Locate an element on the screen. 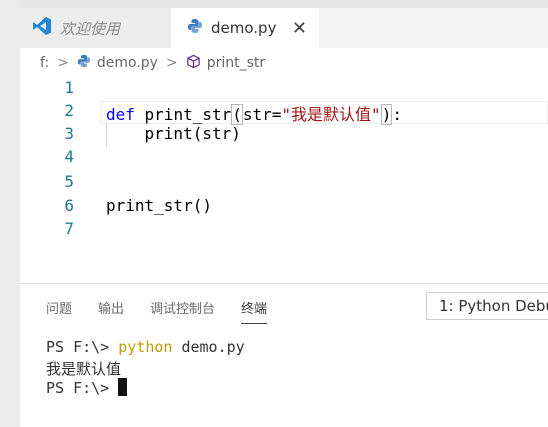 Image resolution: width=548 pixels, height=427 pixels. tab-bar: 欢迎使用 demo.py ✕ is located at coordinates (284, 28).